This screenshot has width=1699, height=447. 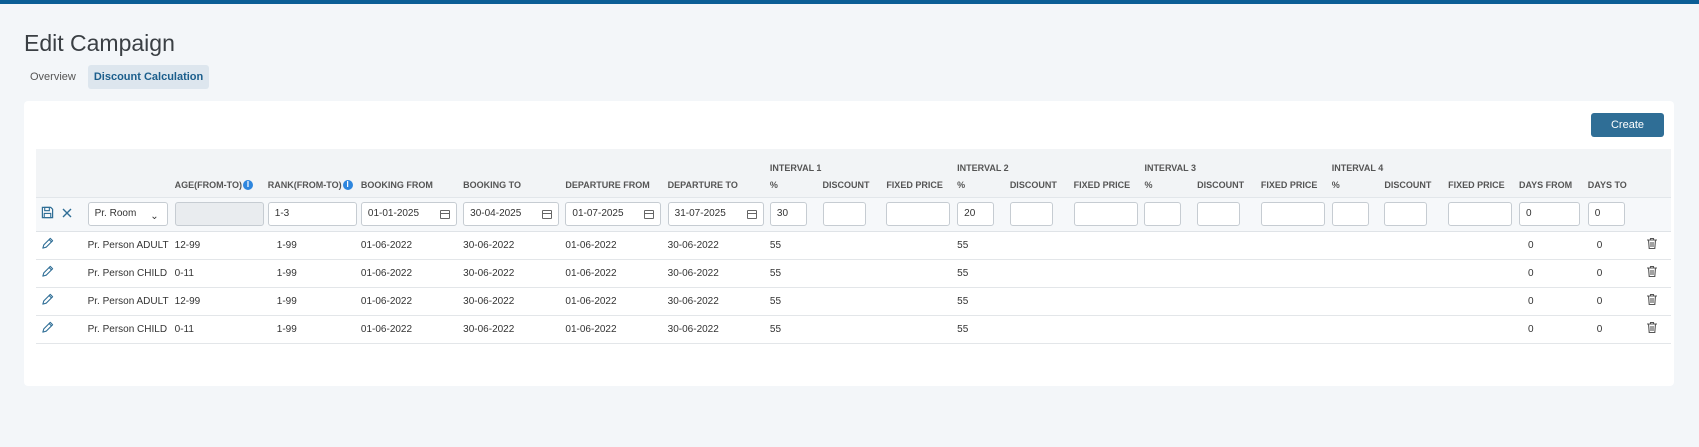 What do you see at coordinates (1033, 184) in the screenshot?
I see `i2-discount-header: DISCOUNT` at bounding box center [1033, 184].